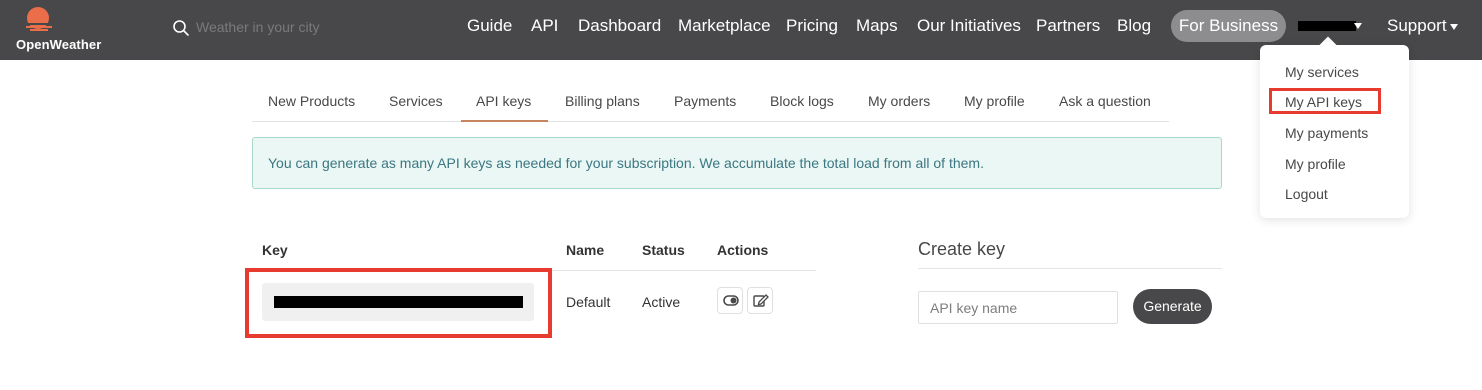  I want to click on sun-logo-icon, so click(39, 19).